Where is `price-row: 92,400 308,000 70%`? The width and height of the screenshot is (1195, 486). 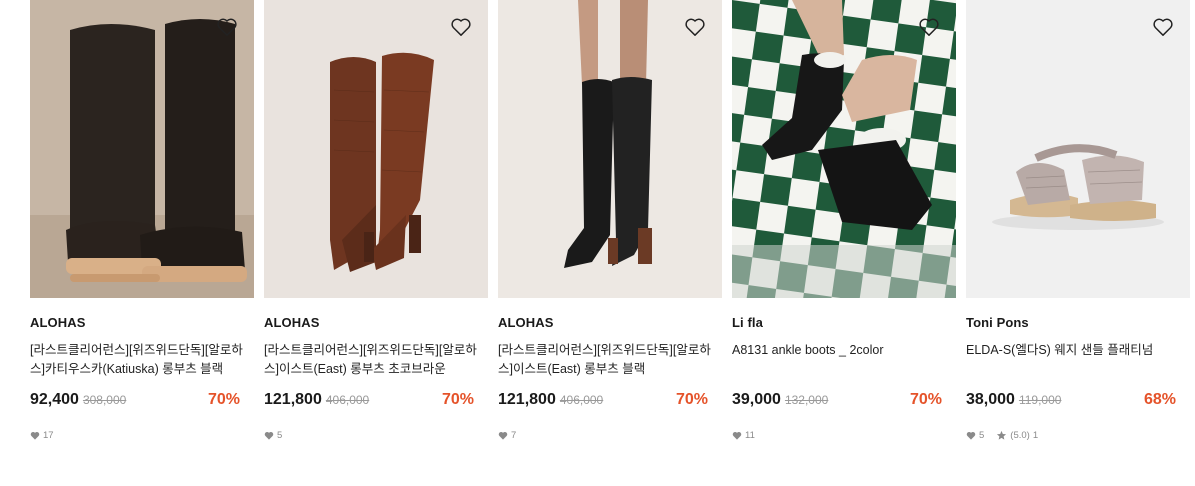 price-row: 92,400 308,000 70% is located at coordinates (142, 402).